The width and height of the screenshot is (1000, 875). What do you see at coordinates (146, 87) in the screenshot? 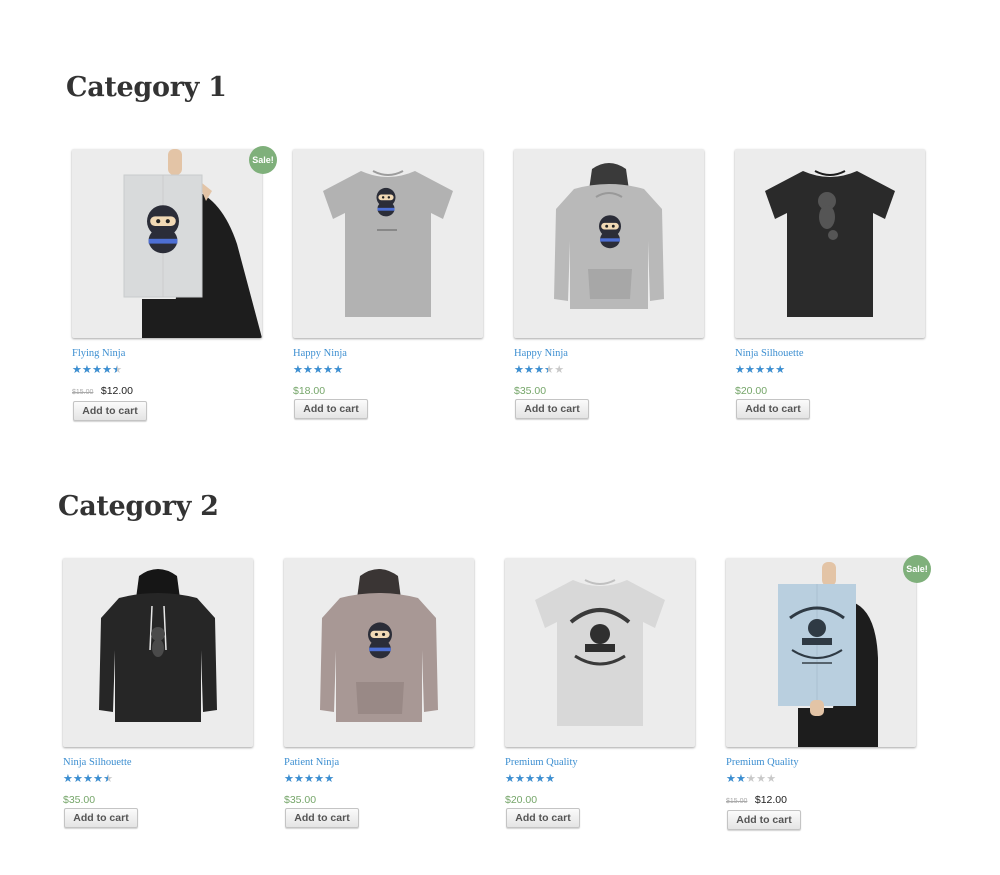
I see `category-title: Category 1` at bounding box center [146, 87].